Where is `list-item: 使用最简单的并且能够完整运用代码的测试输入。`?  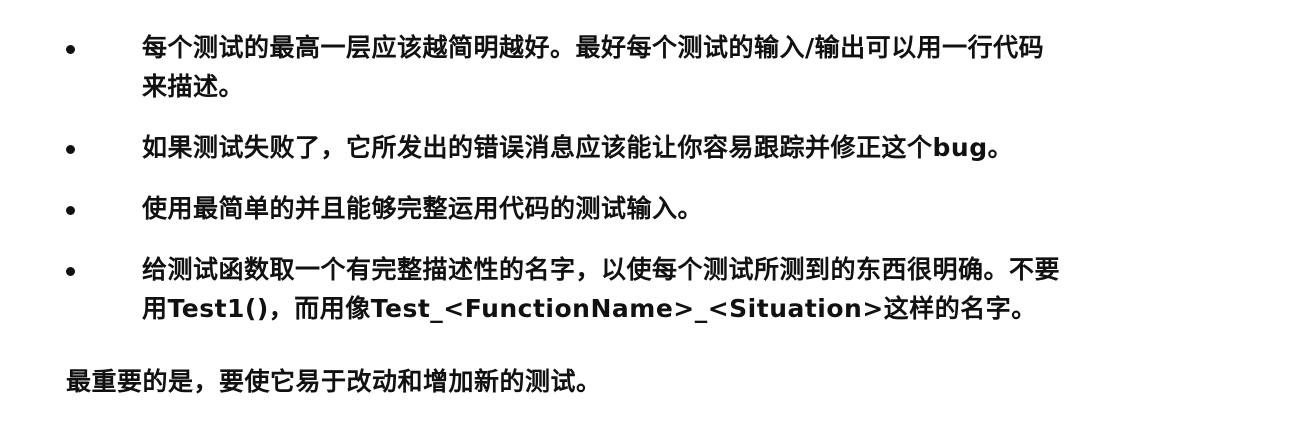
list-item: 使用最简单的并且能够完整运用代码的测试输入。 is located at coordinates (644, 208).